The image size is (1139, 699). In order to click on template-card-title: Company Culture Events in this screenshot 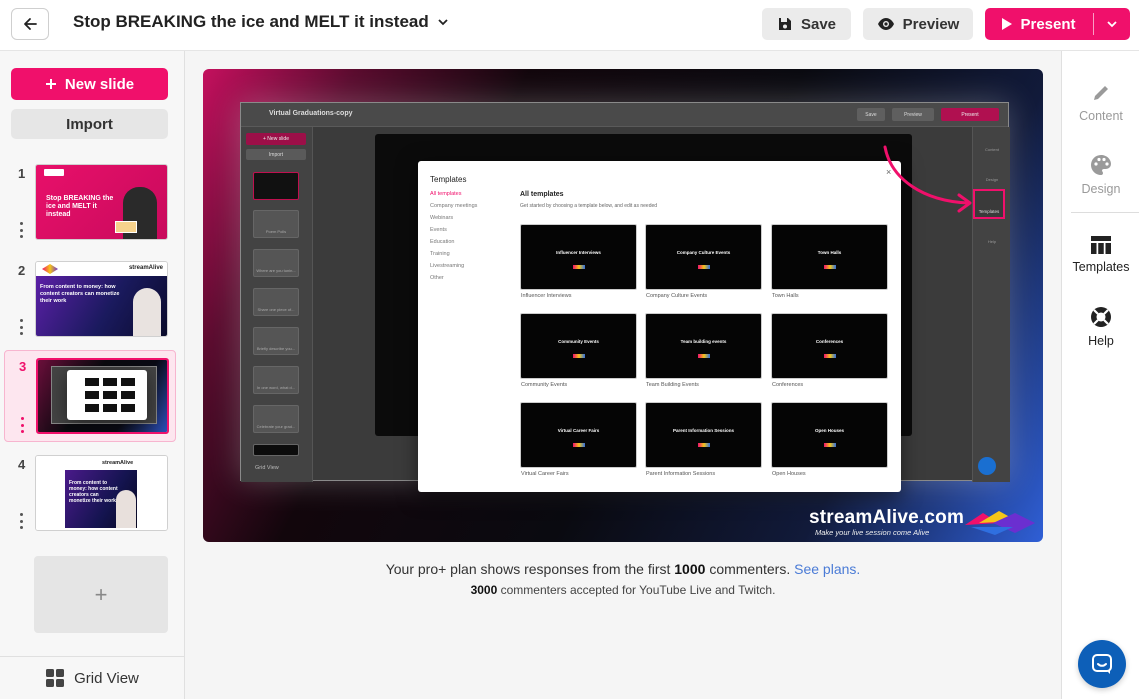, I will do `click(703, 252)`.